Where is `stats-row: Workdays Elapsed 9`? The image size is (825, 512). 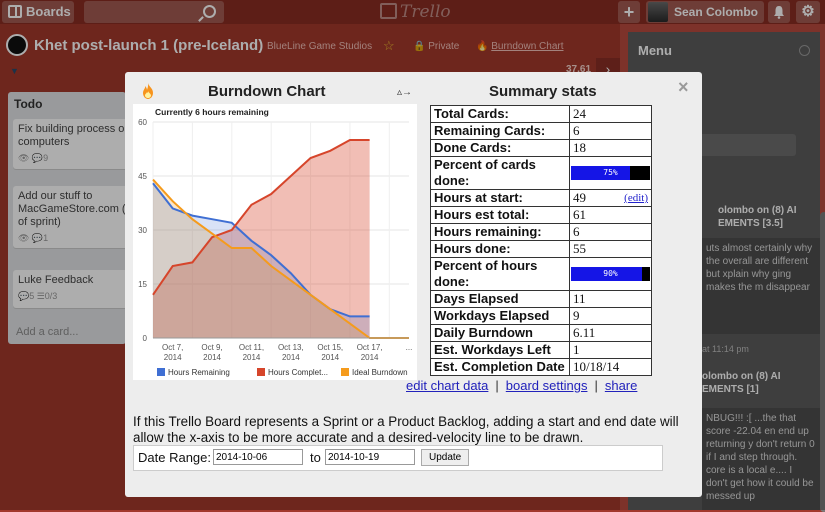 stats-row: Workdays Elapsed 9 is located at coordinates (541, 316).